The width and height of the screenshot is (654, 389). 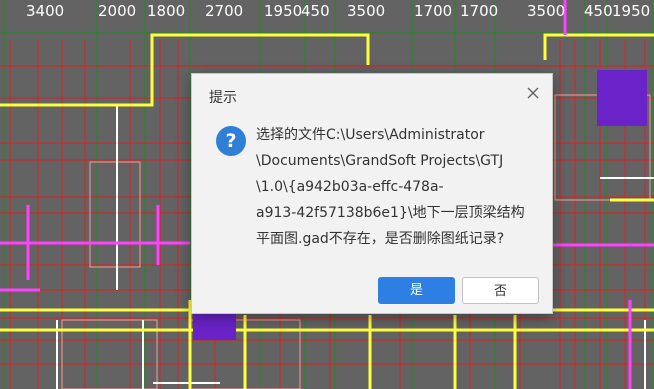 I want to click on dialog-title: 提示, so click(x=223, y=98).